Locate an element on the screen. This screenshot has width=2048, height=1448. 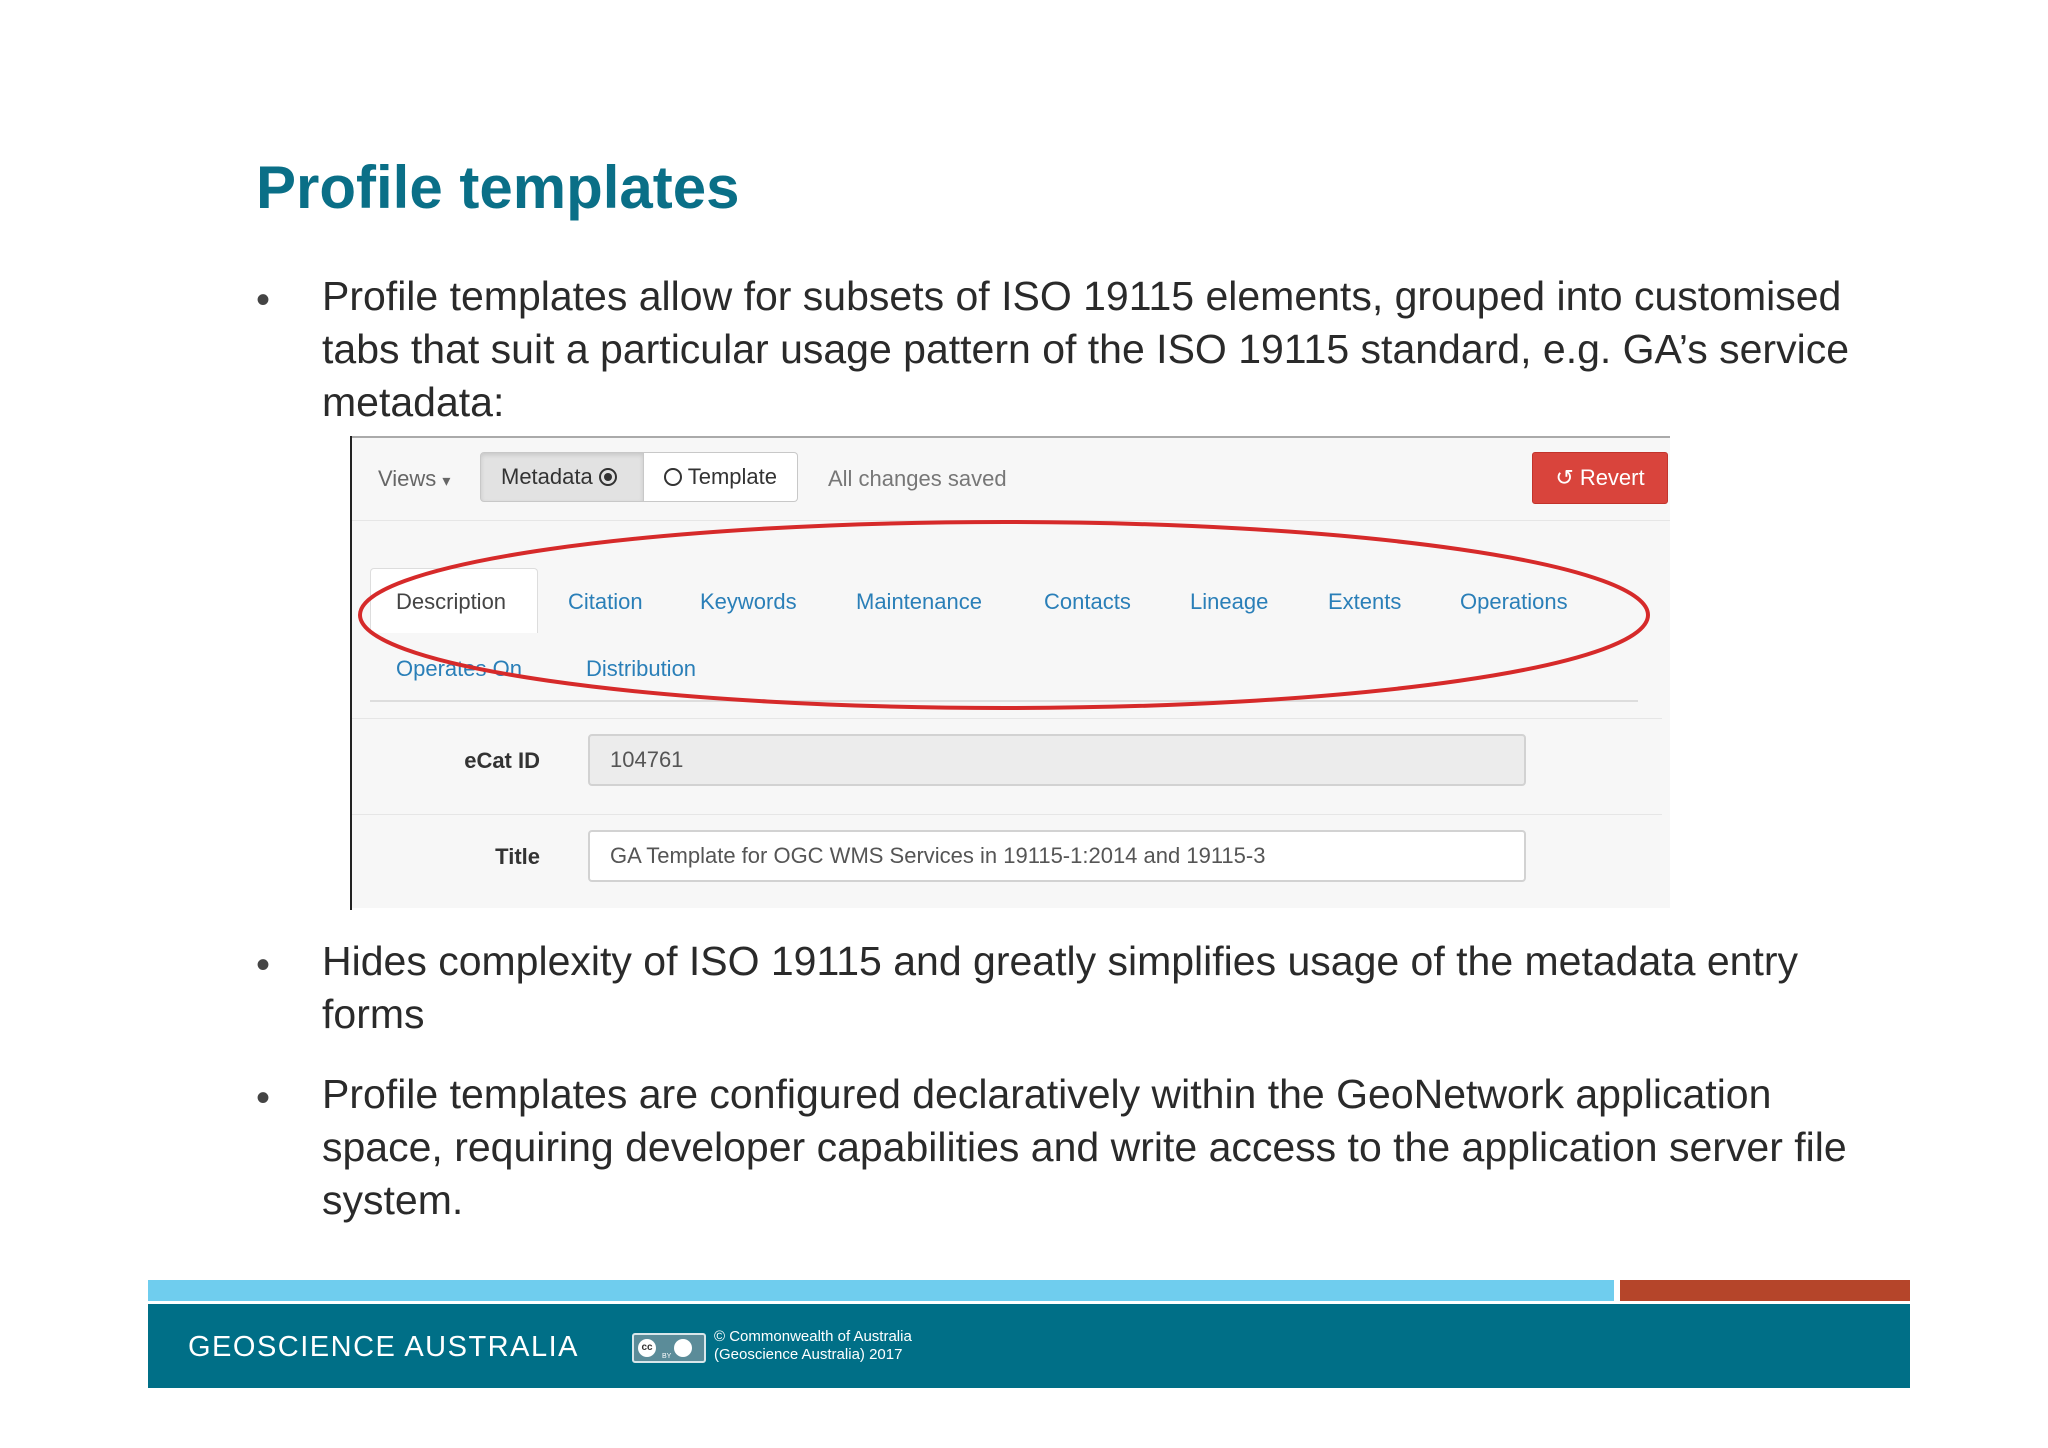
ecat-id-label: eCat ID is located at coordinates (502, 760).